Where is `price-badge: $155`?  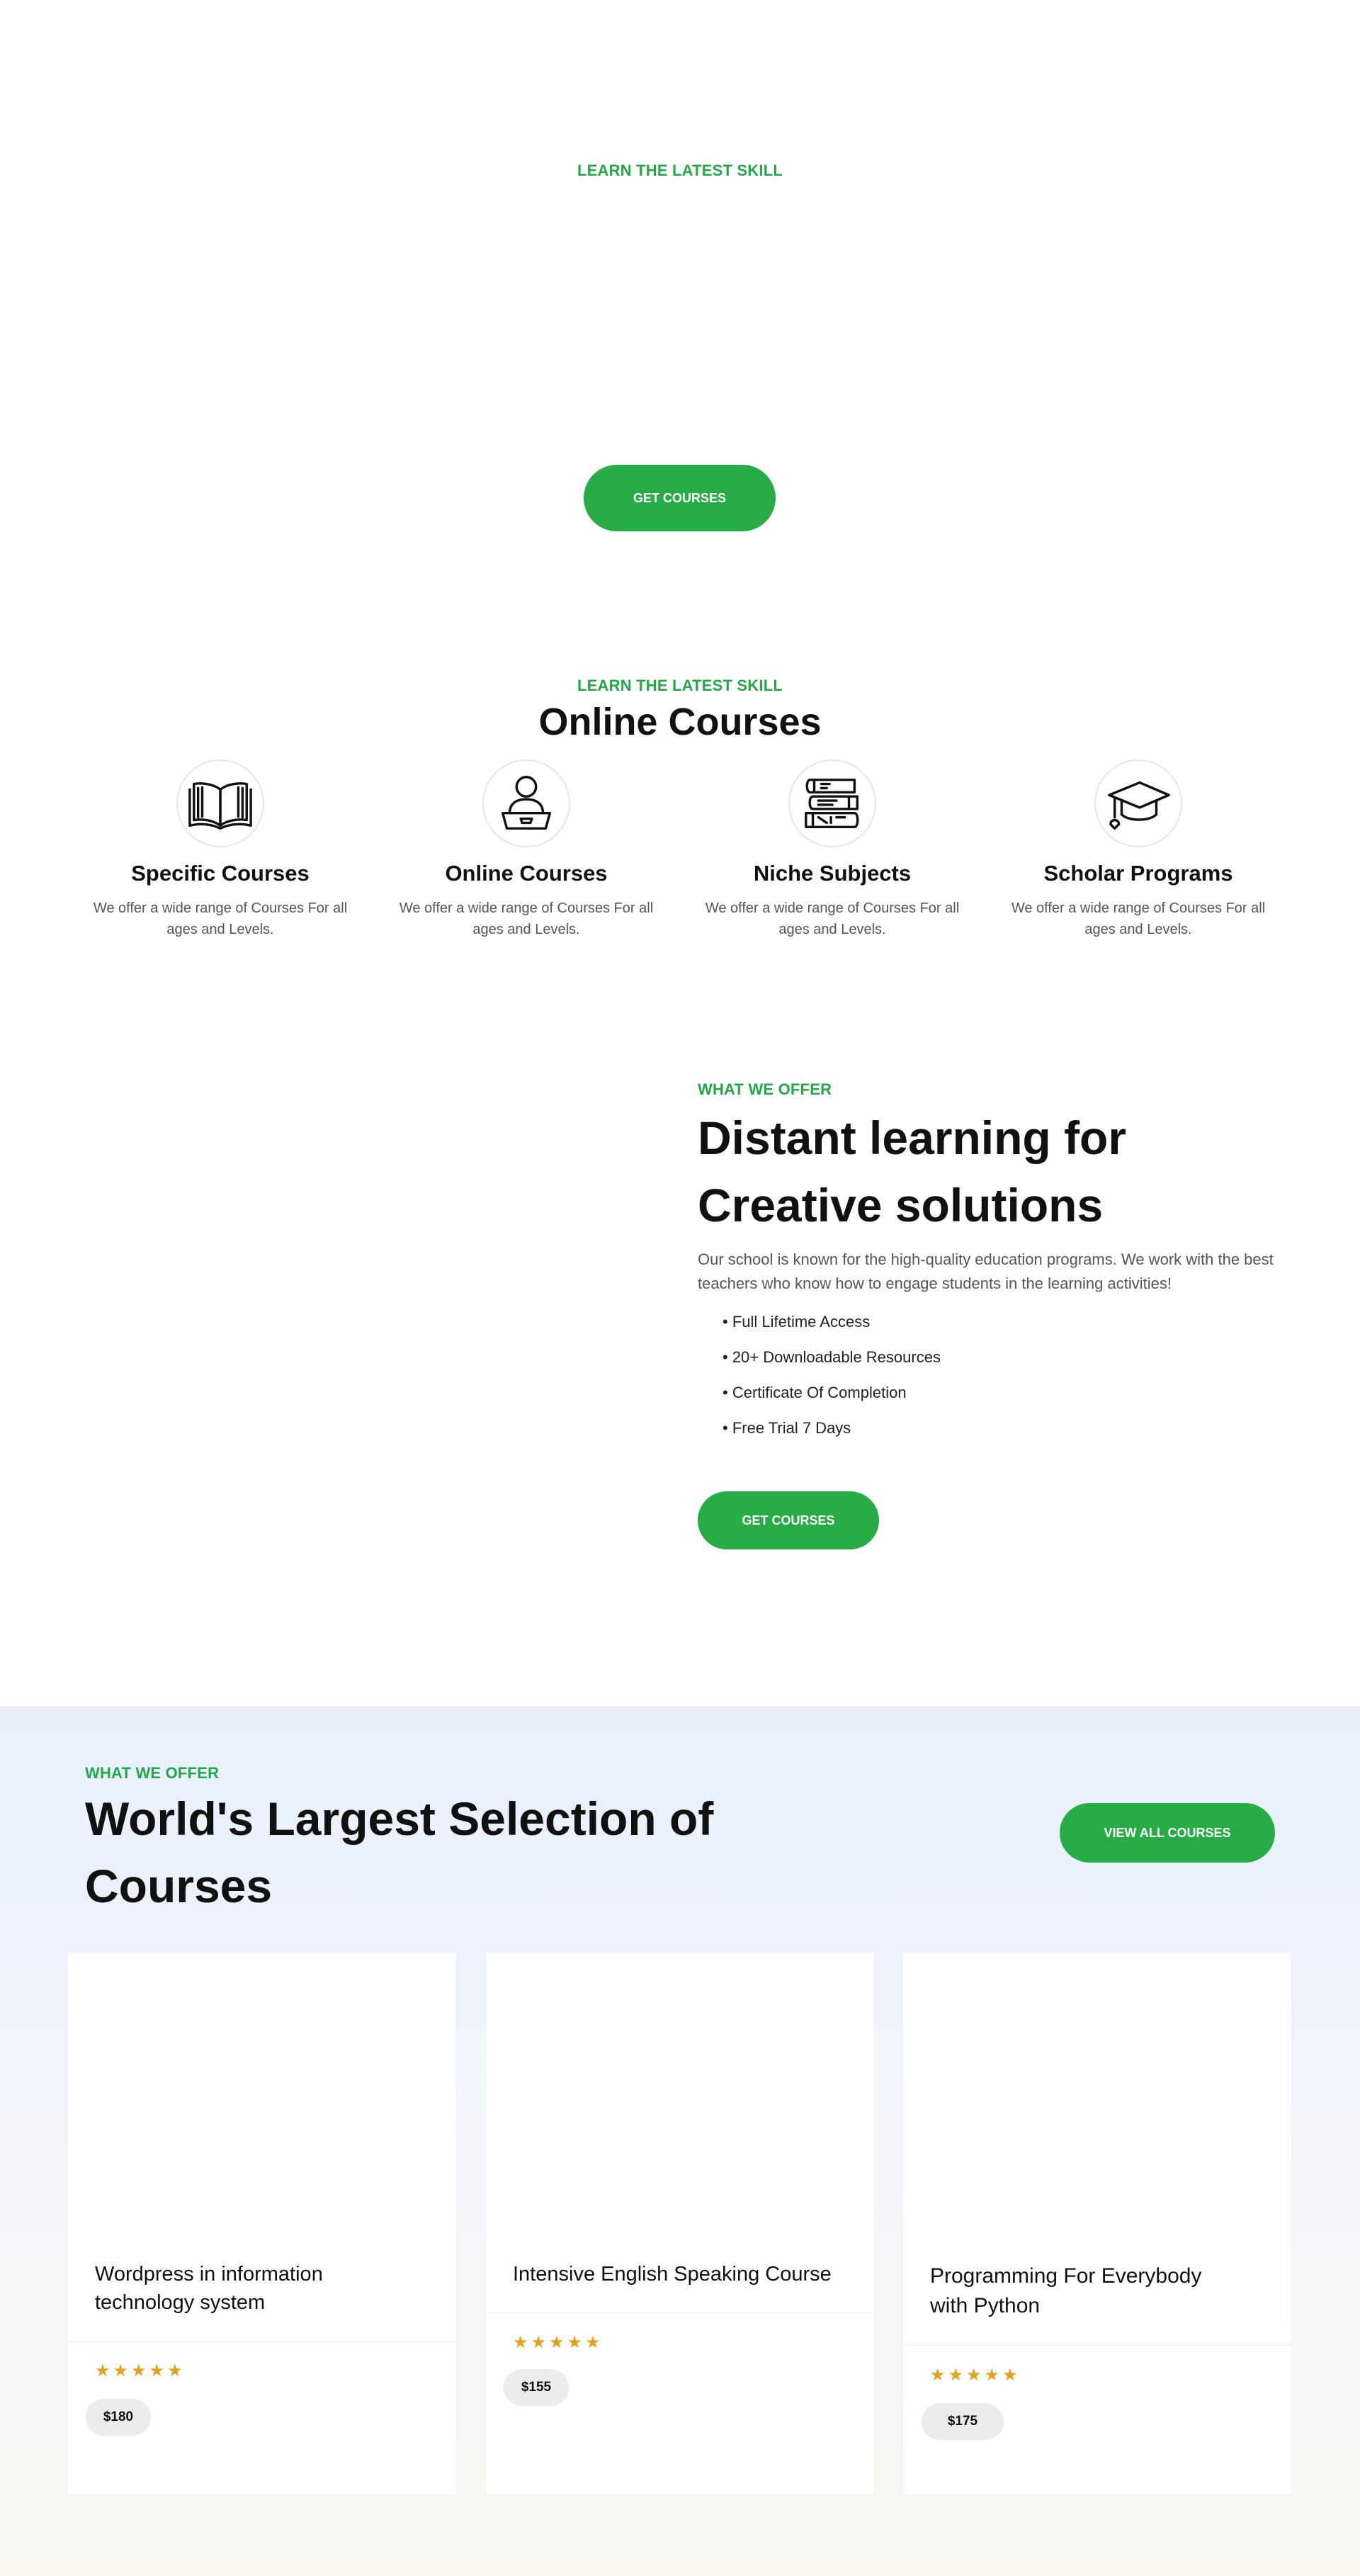
price-badge: $155 is located at coordinates (537, 2387).